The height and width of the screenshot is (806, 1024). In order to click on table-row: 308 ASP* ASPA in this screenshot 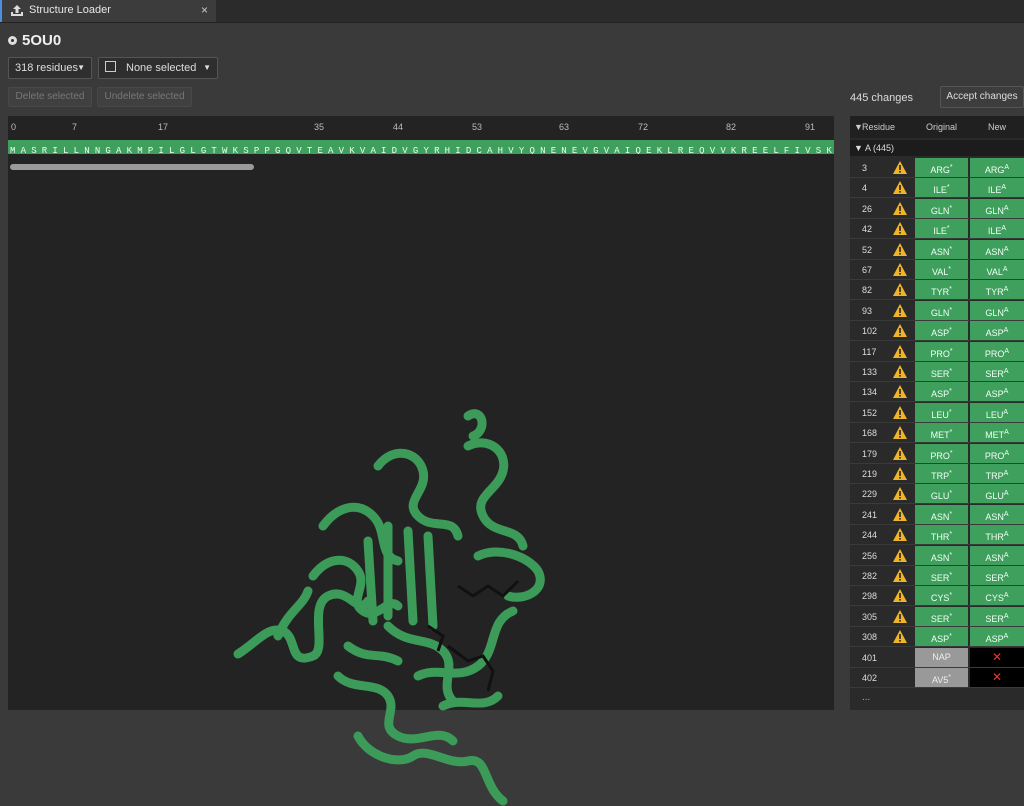, I will do `click(937, 637)`.